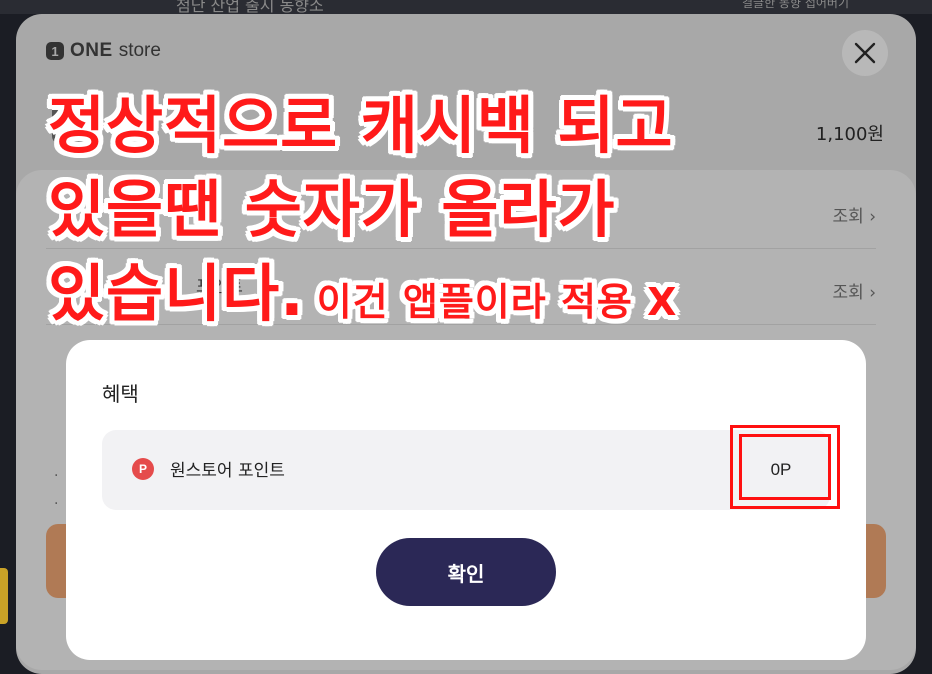 The height and width of the screenshot is (674, 932). I want to click on annotation-line-3-main: 있습니다., so click(176, 293).